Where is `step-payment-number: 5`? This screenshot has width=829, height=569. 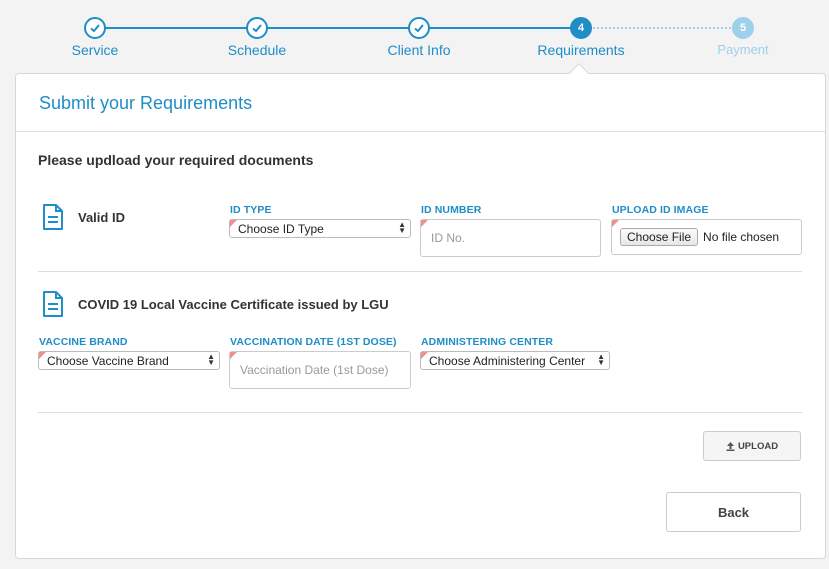
step-payment-number: 5 is located at coordinates (743, 28).